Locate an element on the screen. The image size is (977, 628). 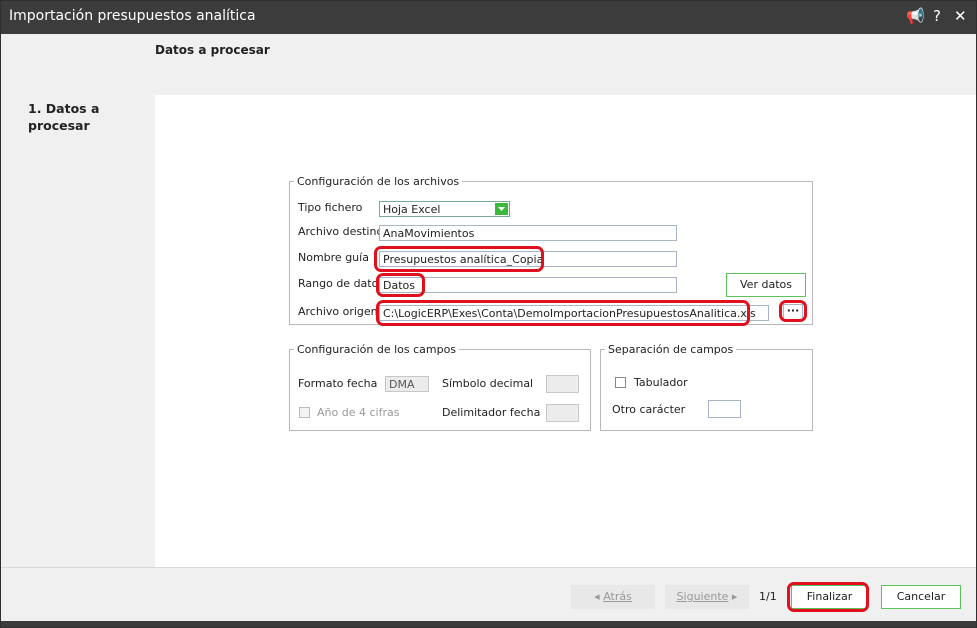
tipo-fichero-label: Tipo fichero is located at coordinates (330, 207).